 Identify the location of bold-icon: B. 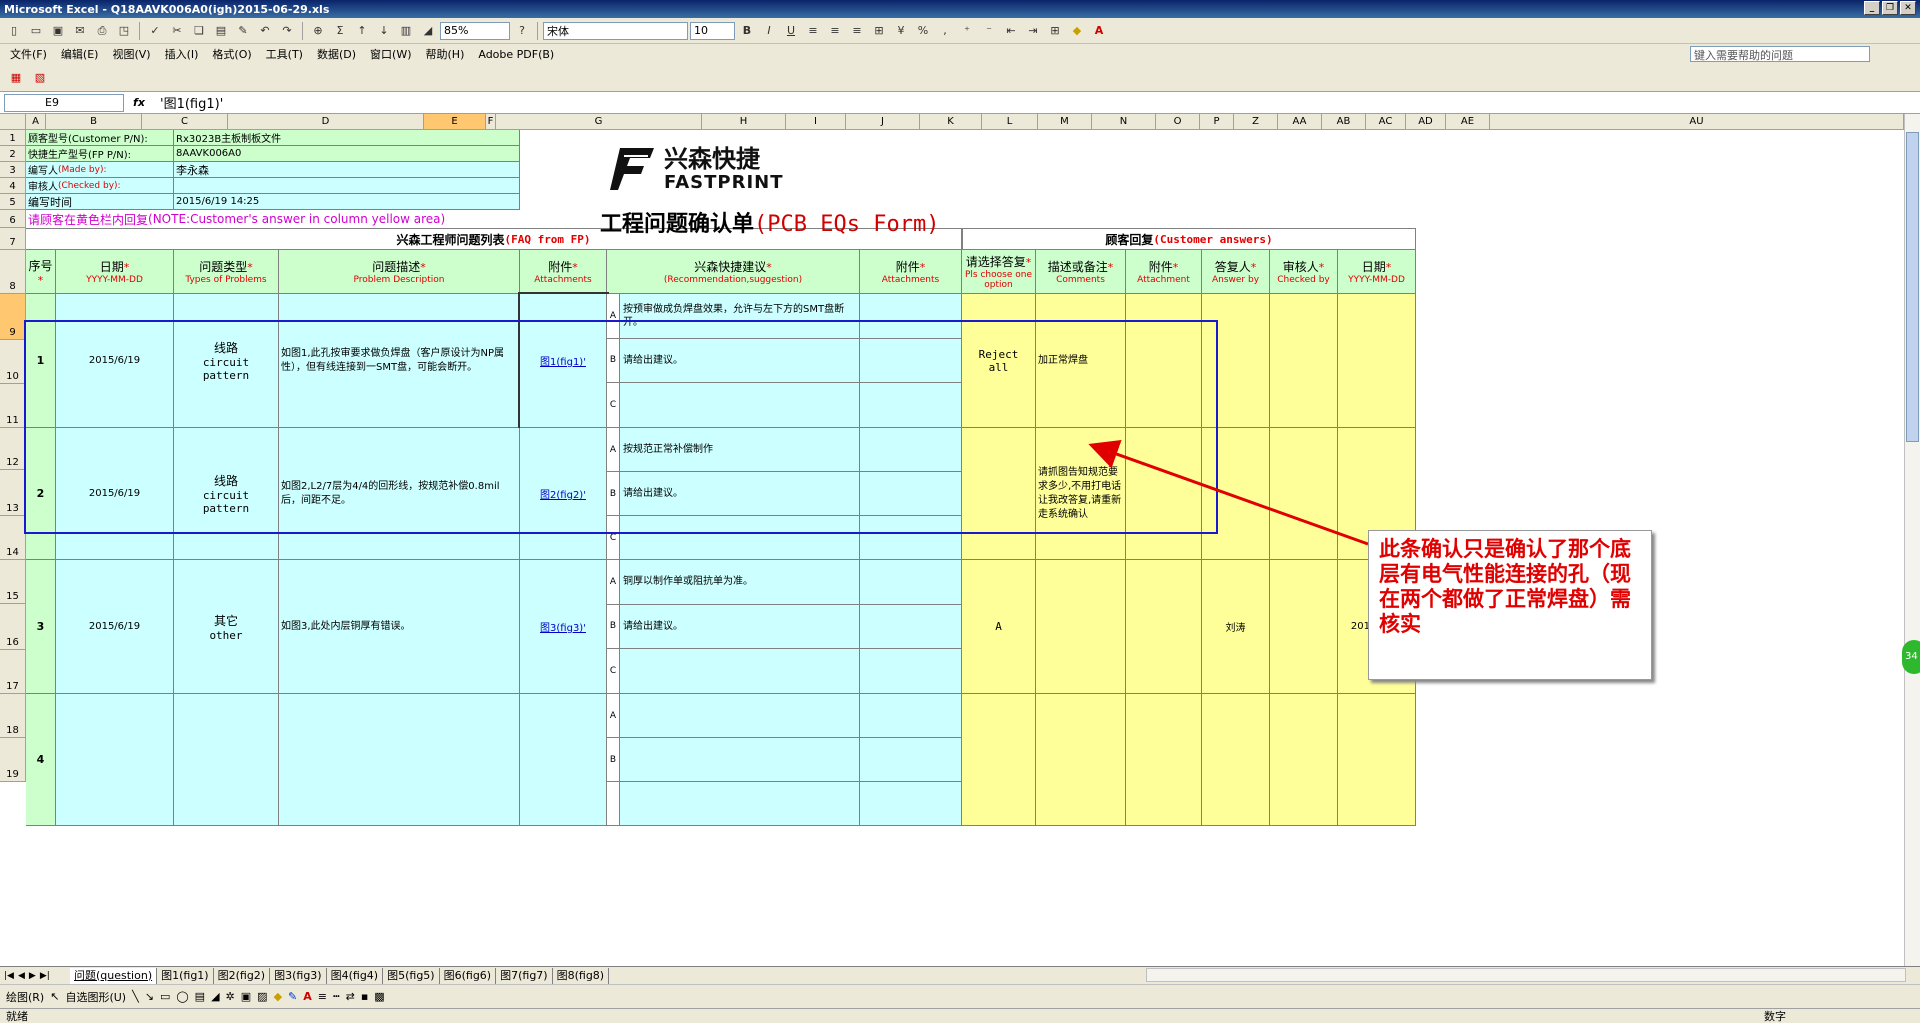
(747, 31).